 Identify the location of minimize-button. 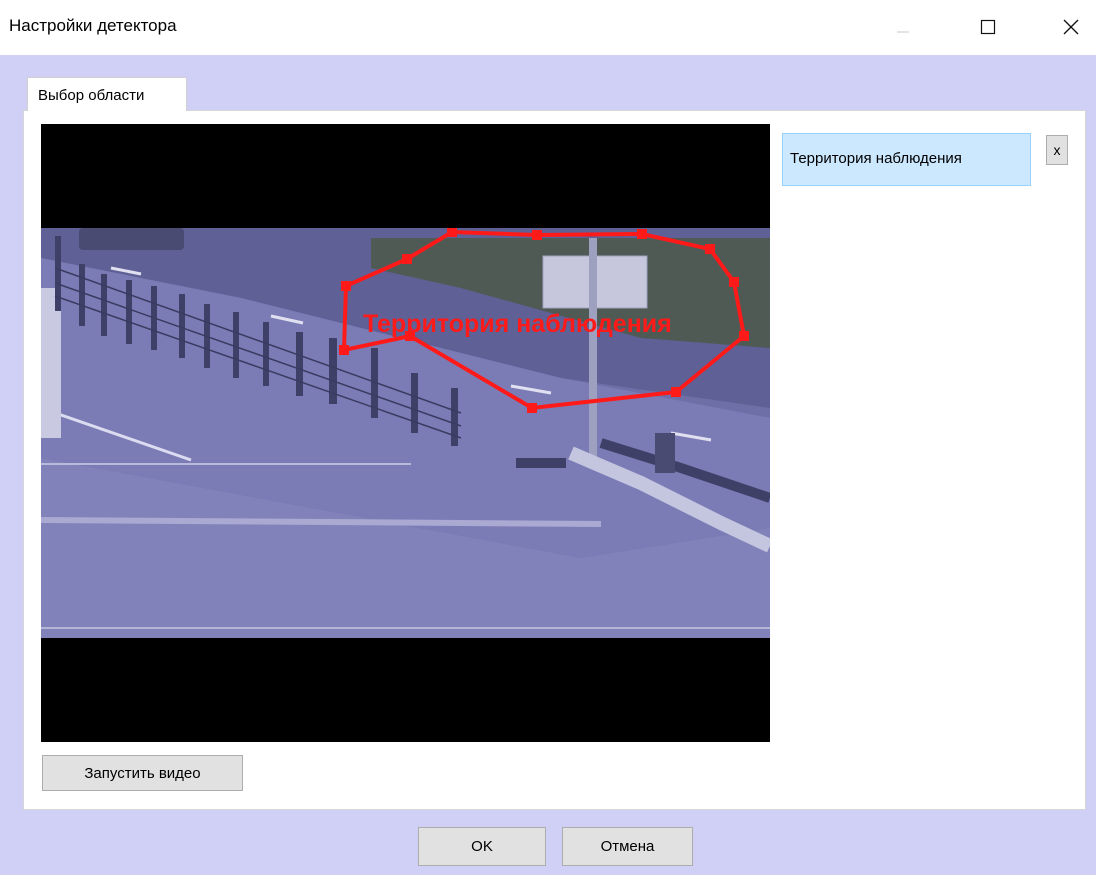
(903, 27).